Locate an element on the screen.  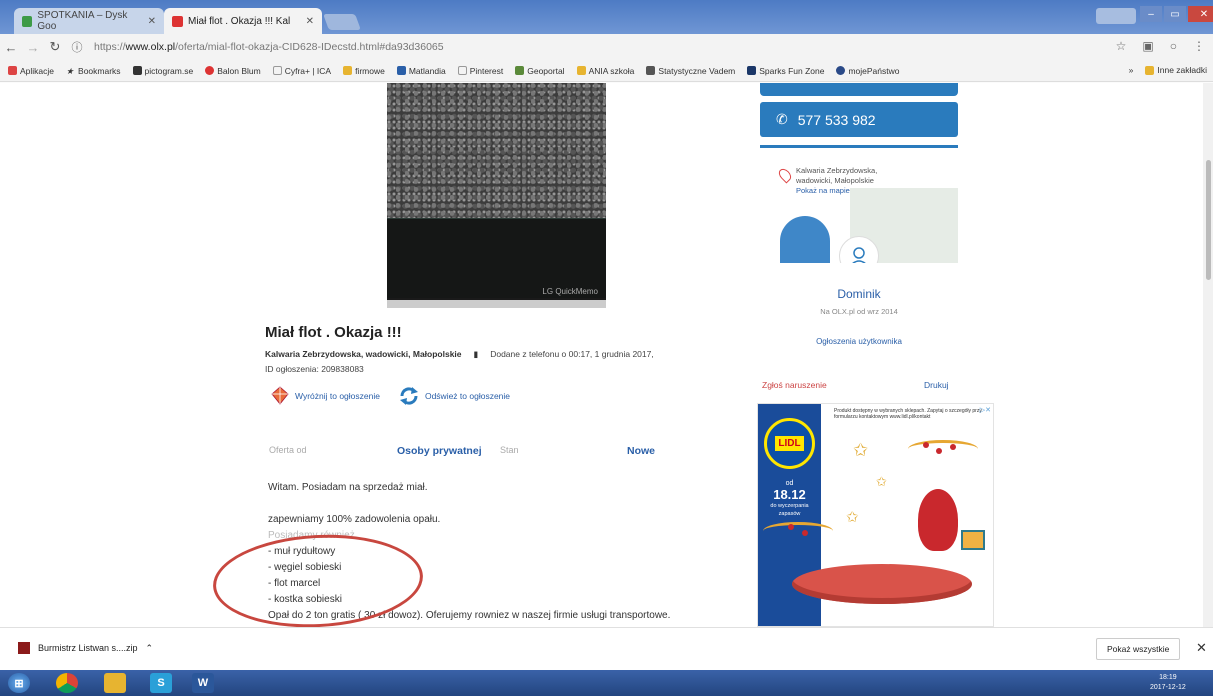
account-icon: ○ is located at coordinates (1173, 46).